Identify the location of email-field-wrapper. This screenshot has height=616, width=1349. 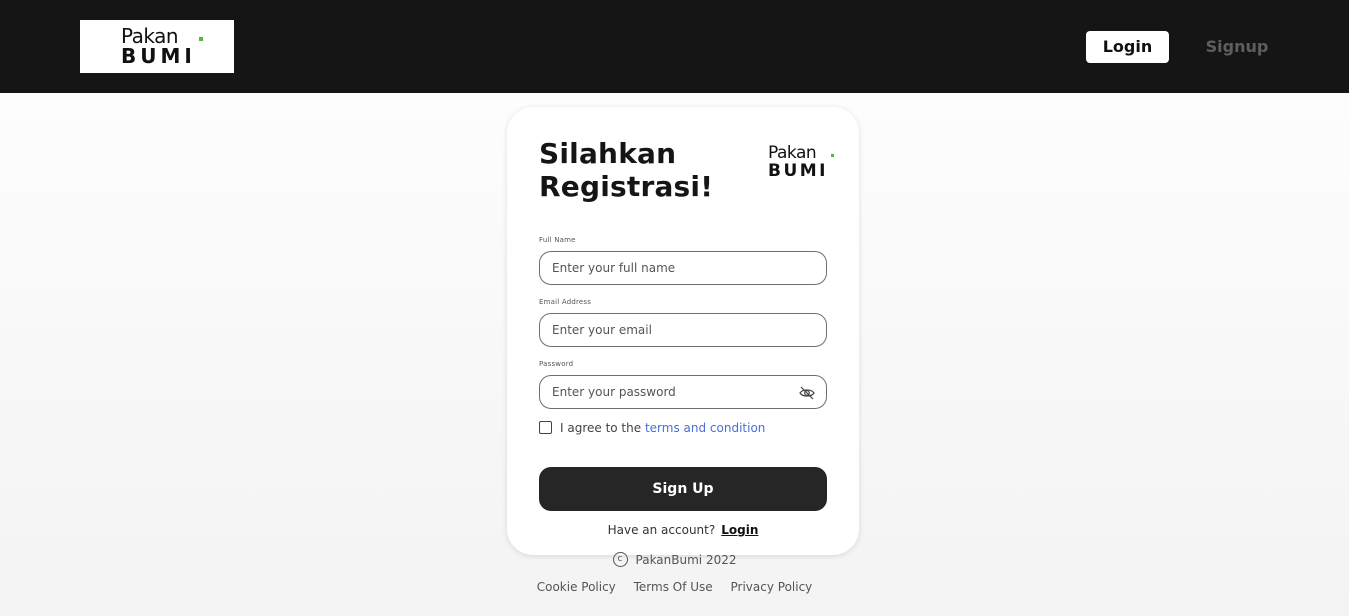
(683, 330).